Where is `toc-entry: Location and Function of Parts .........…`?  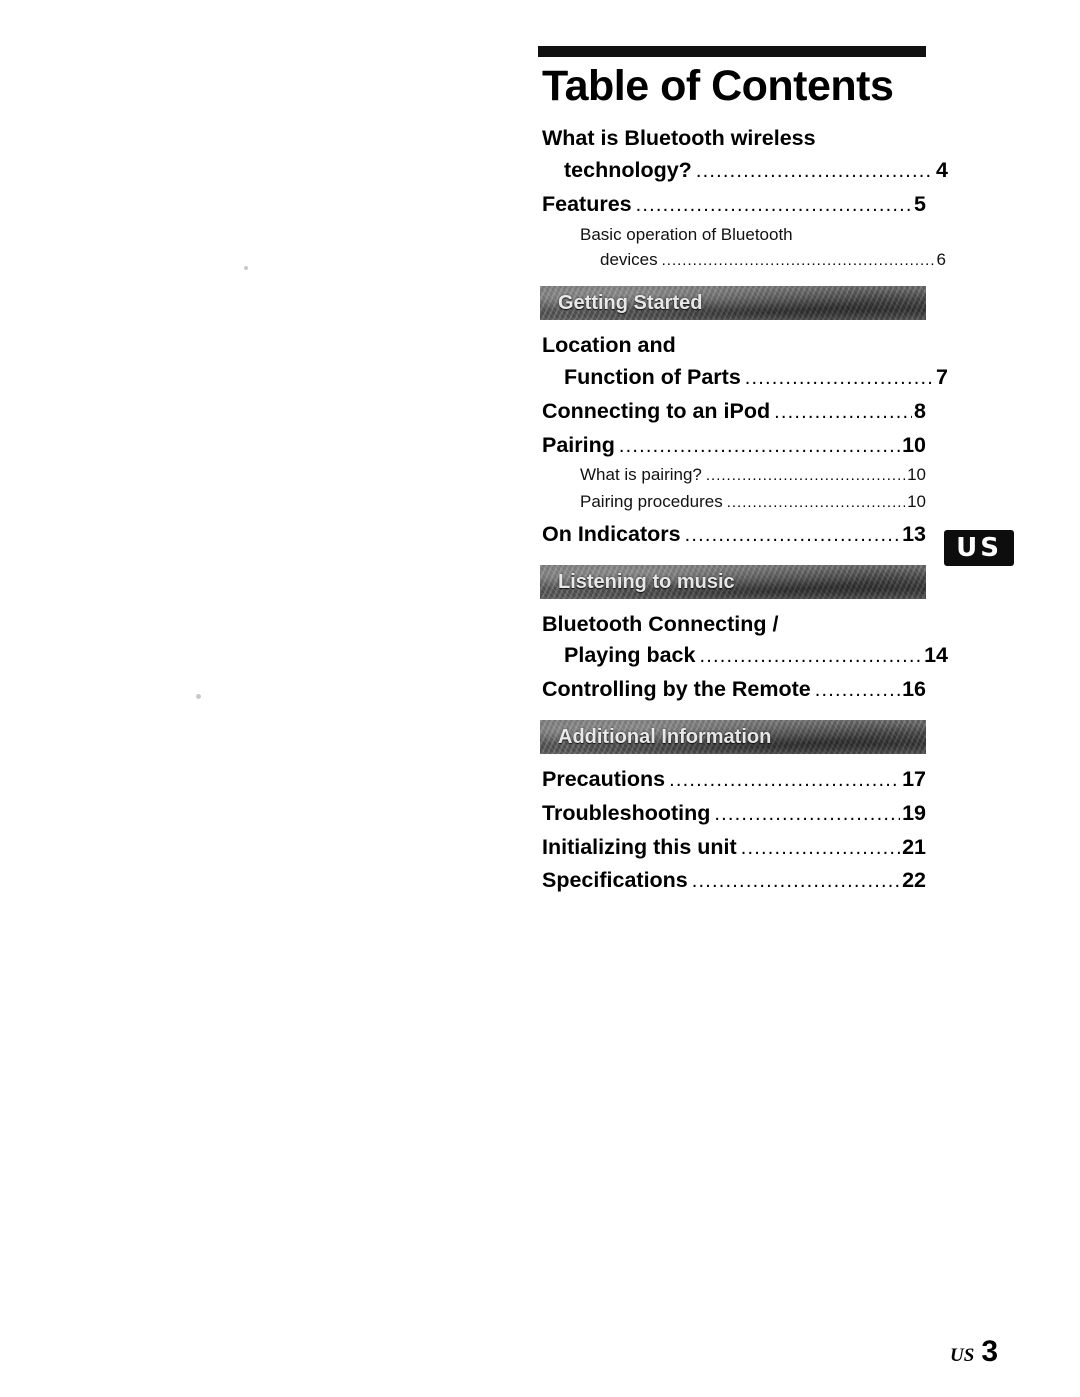 toc-entry: Location and Function of Parts .........… is located at coordinates (743, 362).